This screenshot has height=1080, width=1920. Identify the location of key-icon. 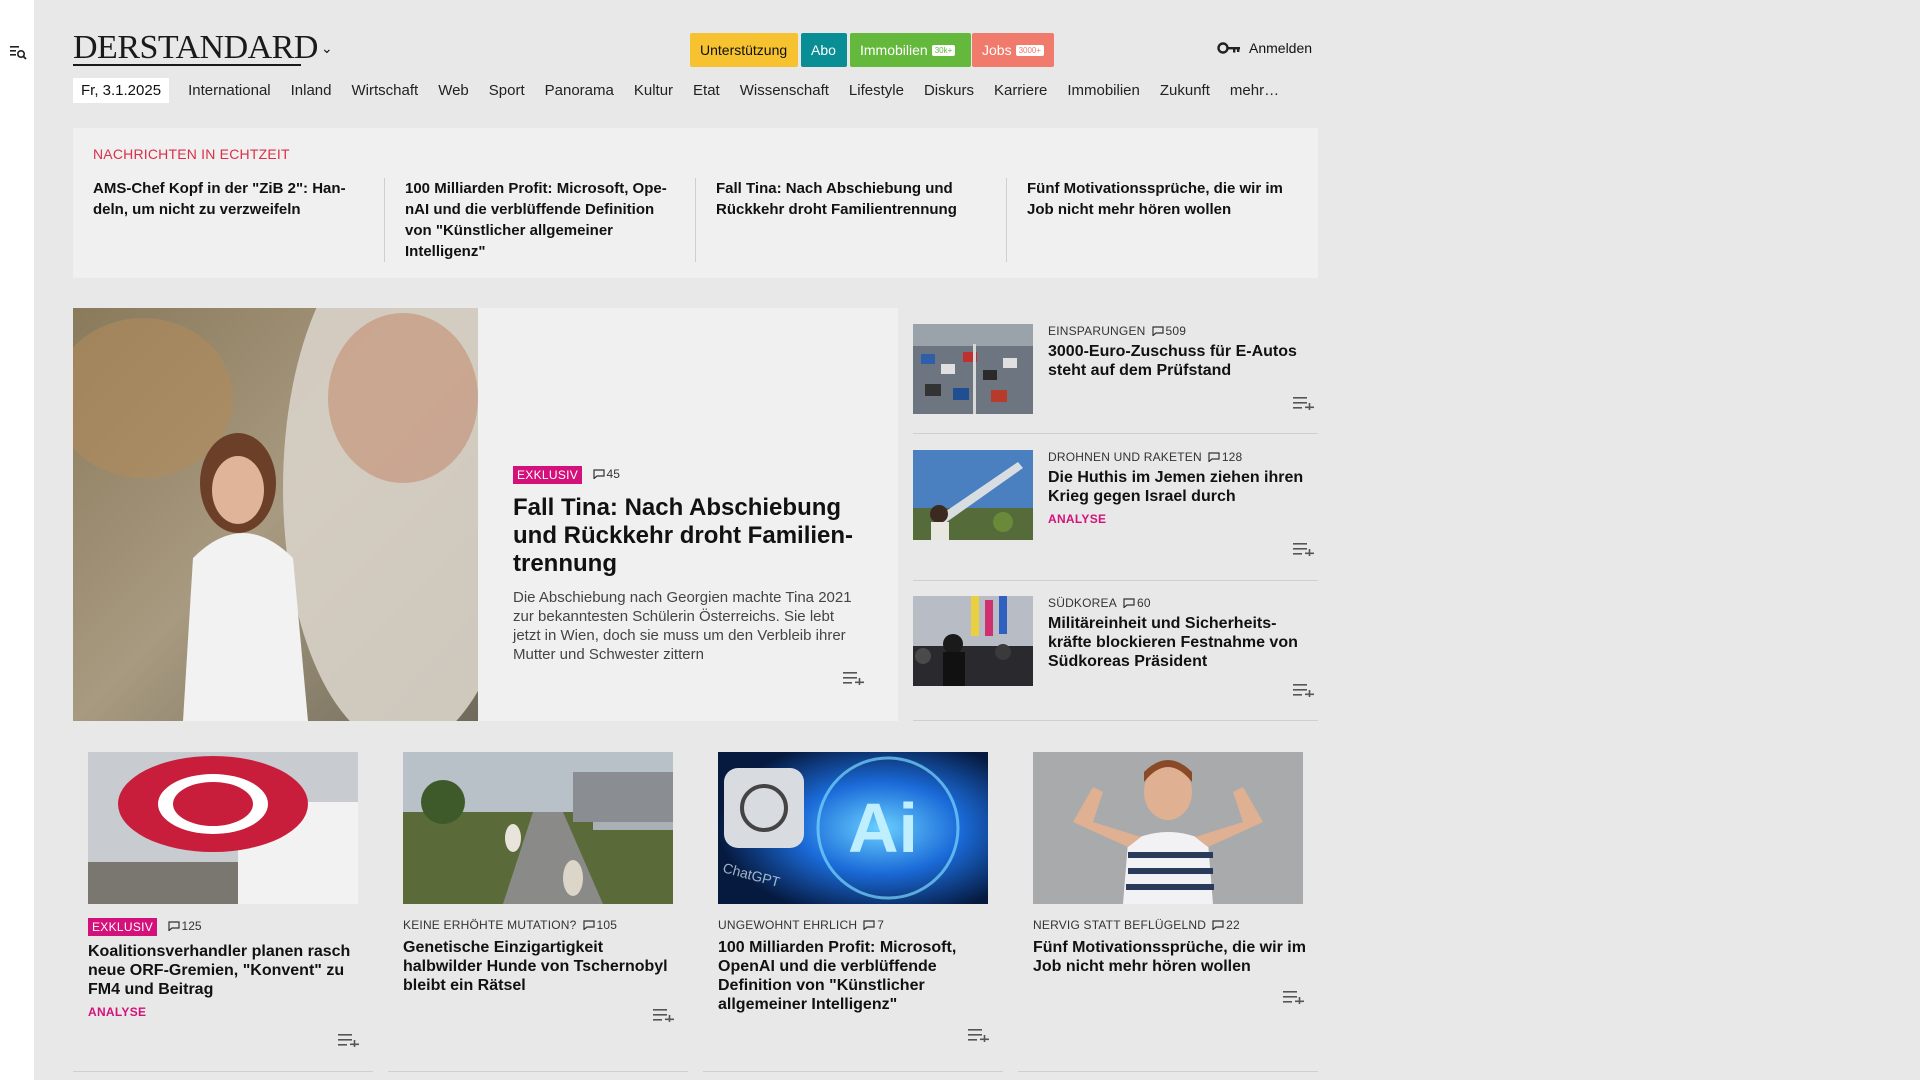
(1228, 48).